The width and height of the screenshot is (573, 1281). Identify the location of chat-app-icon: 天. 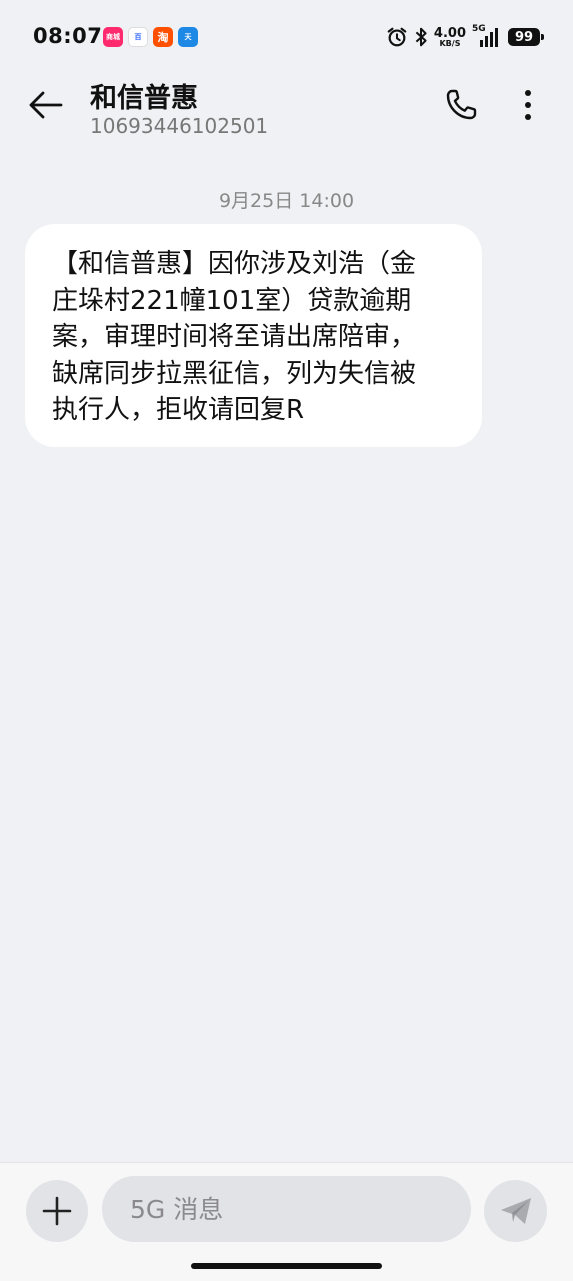
(188, 37).